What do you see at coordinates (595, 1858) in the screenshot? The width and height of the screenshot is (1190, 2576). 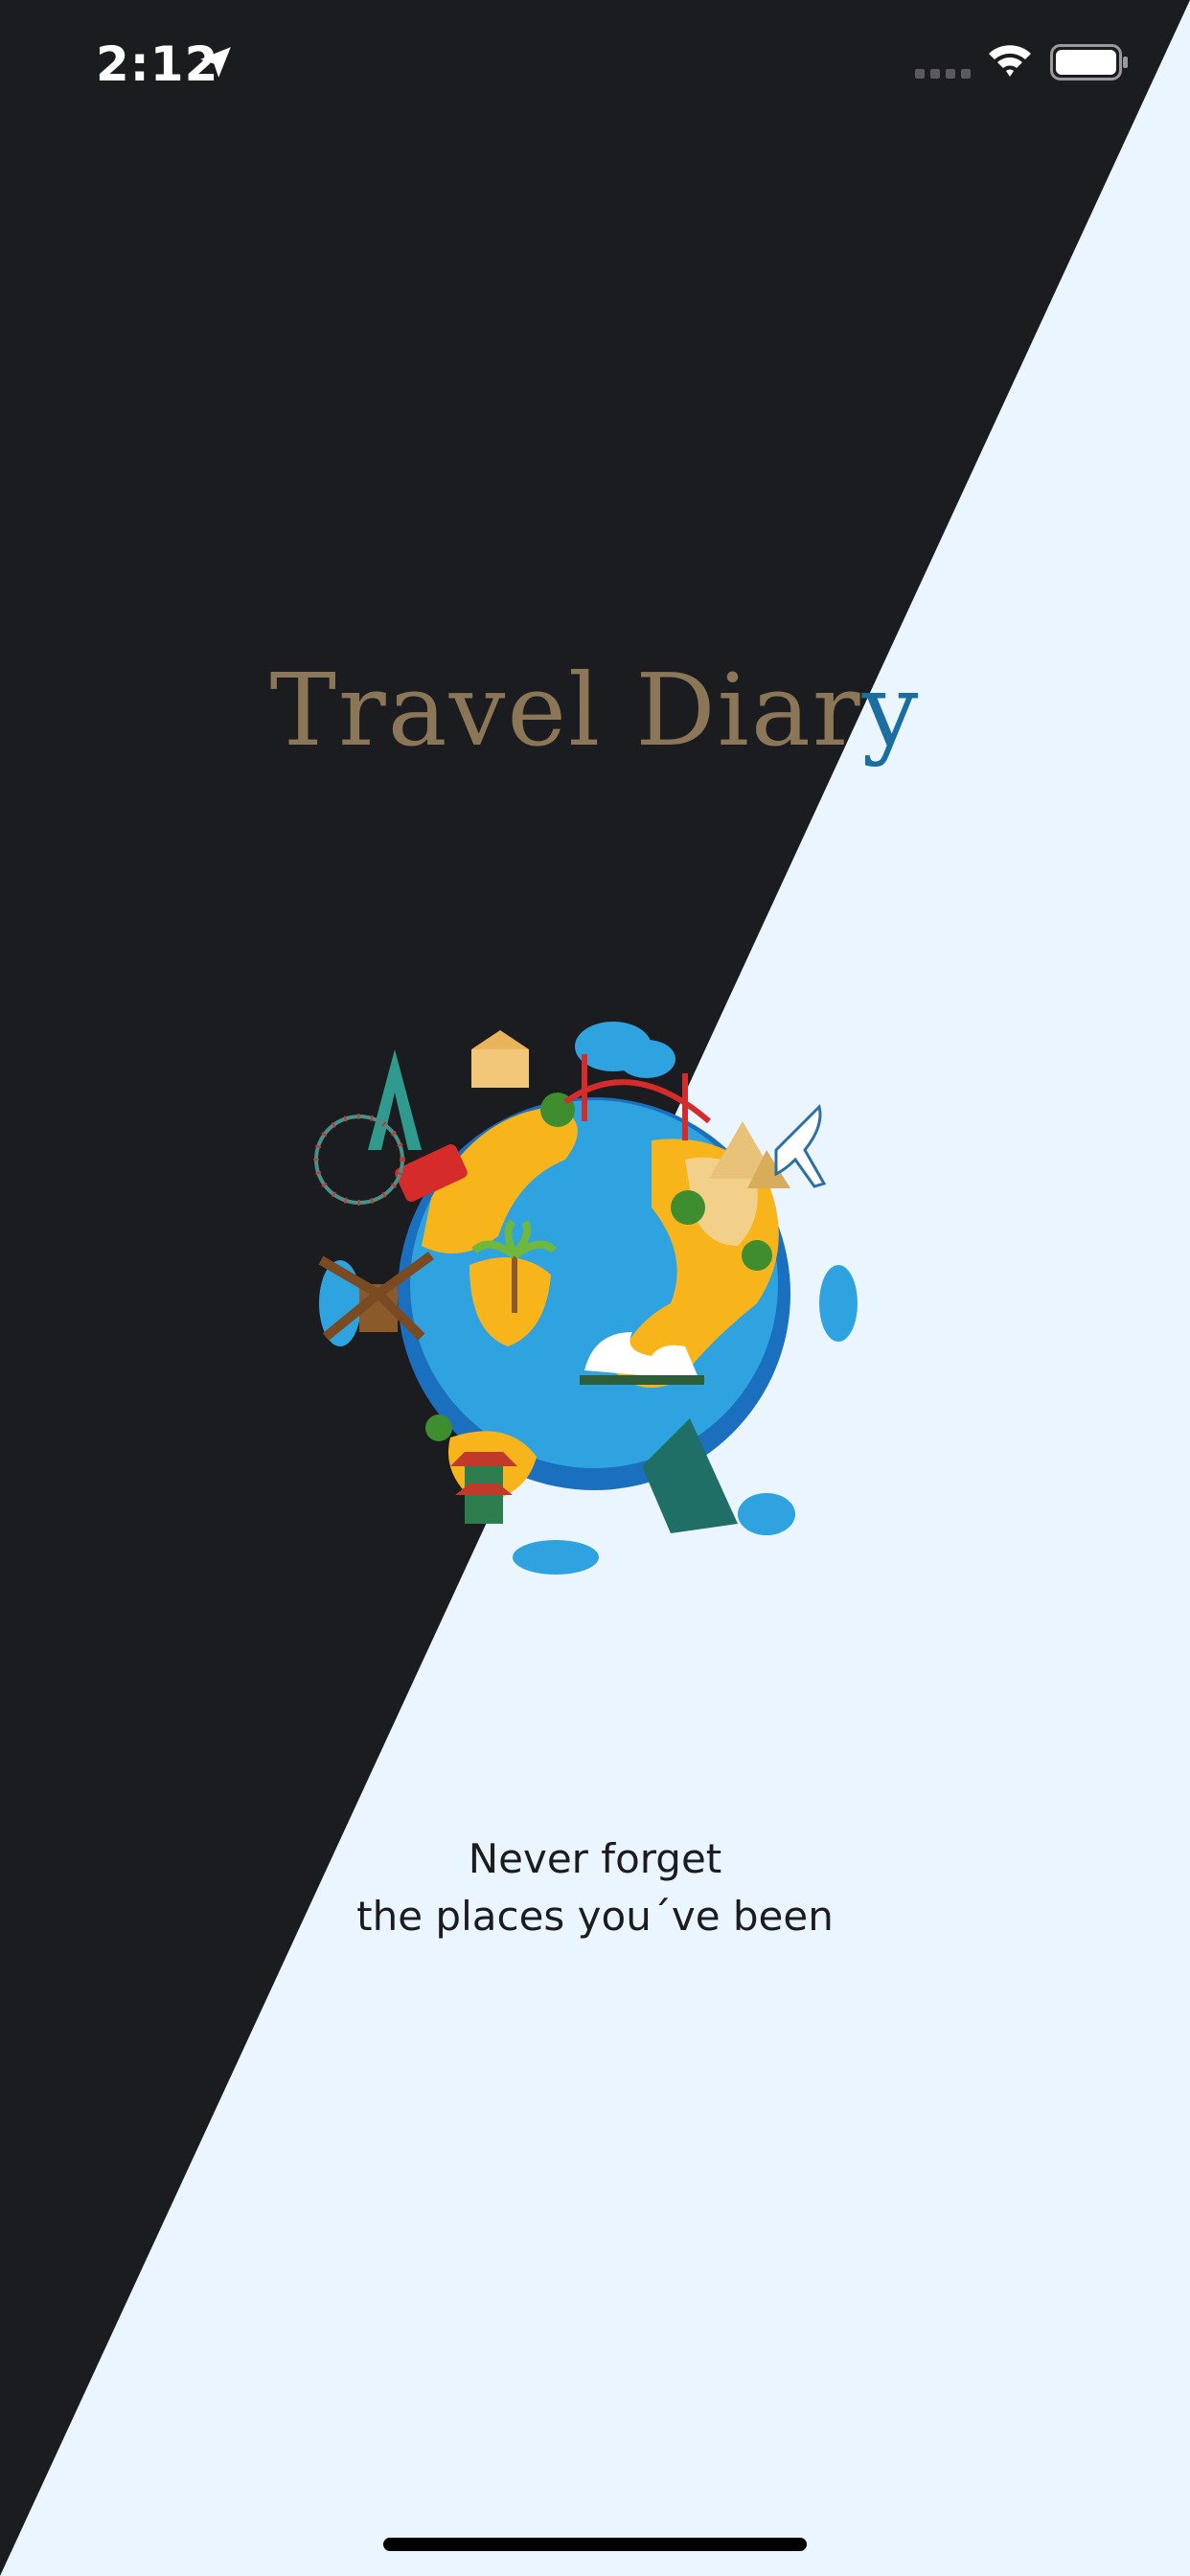 I see `tagline-line-1: Never forget` at bounding box center [595, 1858].